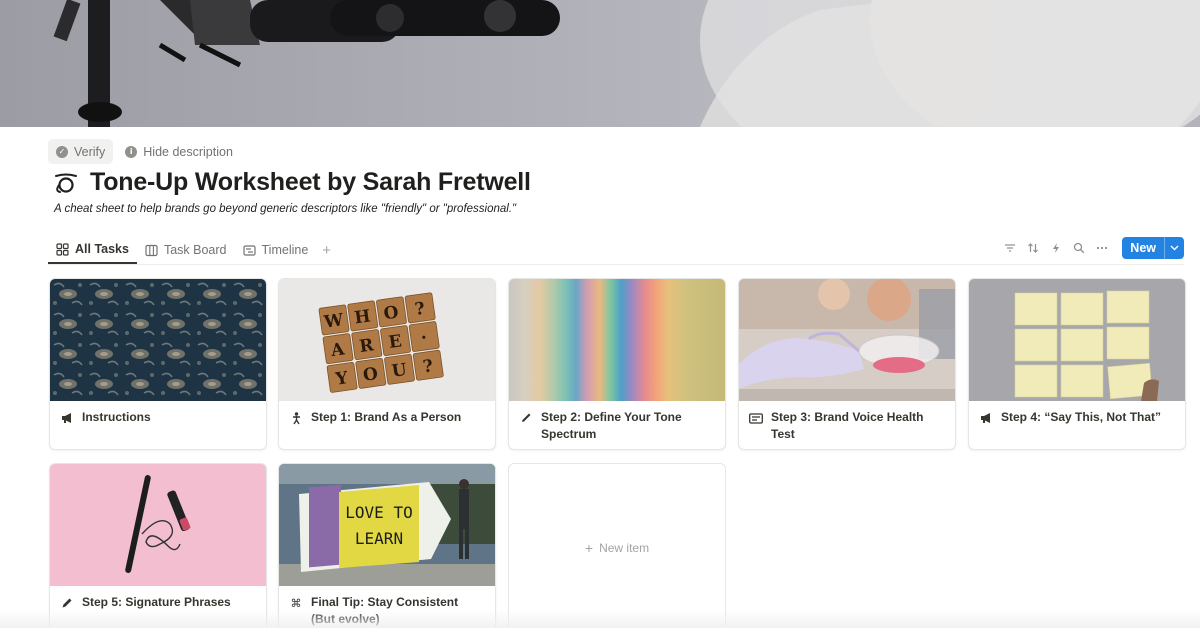 This screenshot has height=628, width=1200. I want to click on gallery-card: Step 4: “Say This, Not That”, so click(1077, 364).